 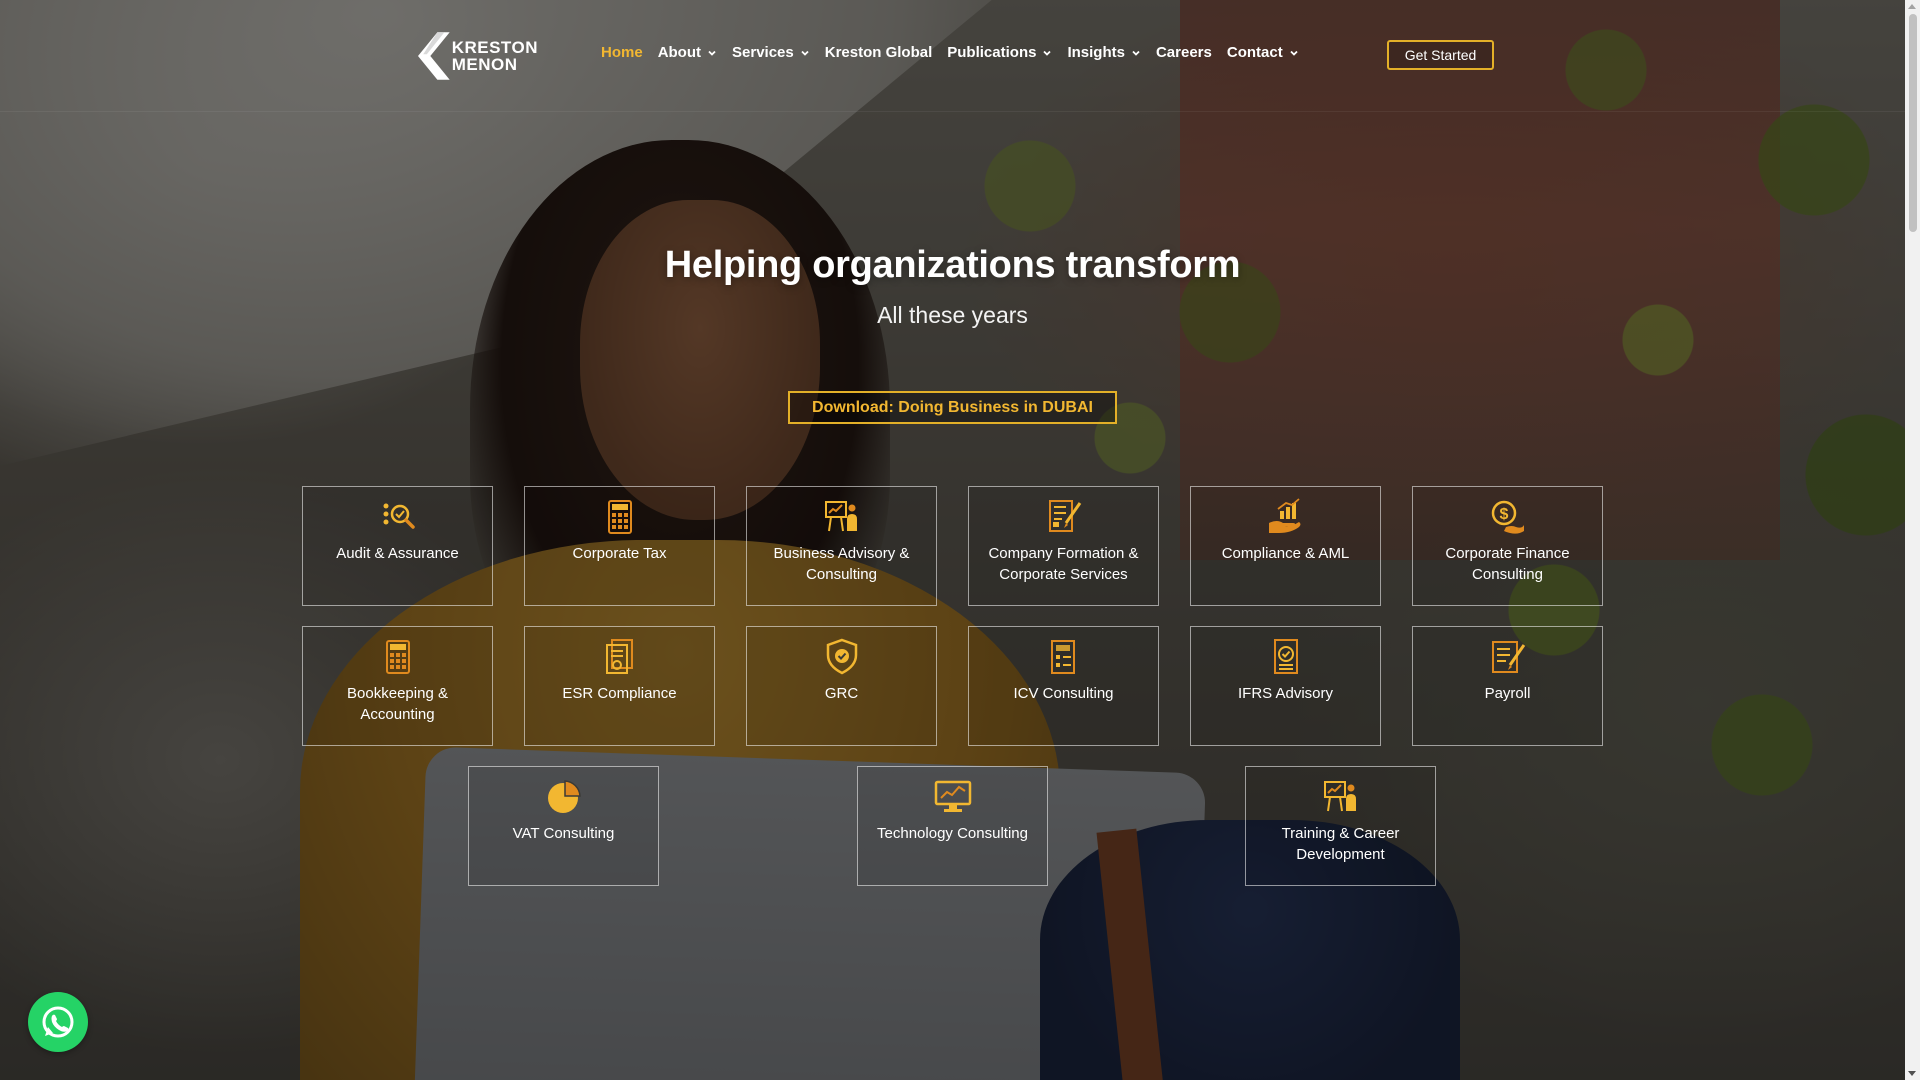 I want to click on chart-hand-icon, so click(x=1284, y=515).